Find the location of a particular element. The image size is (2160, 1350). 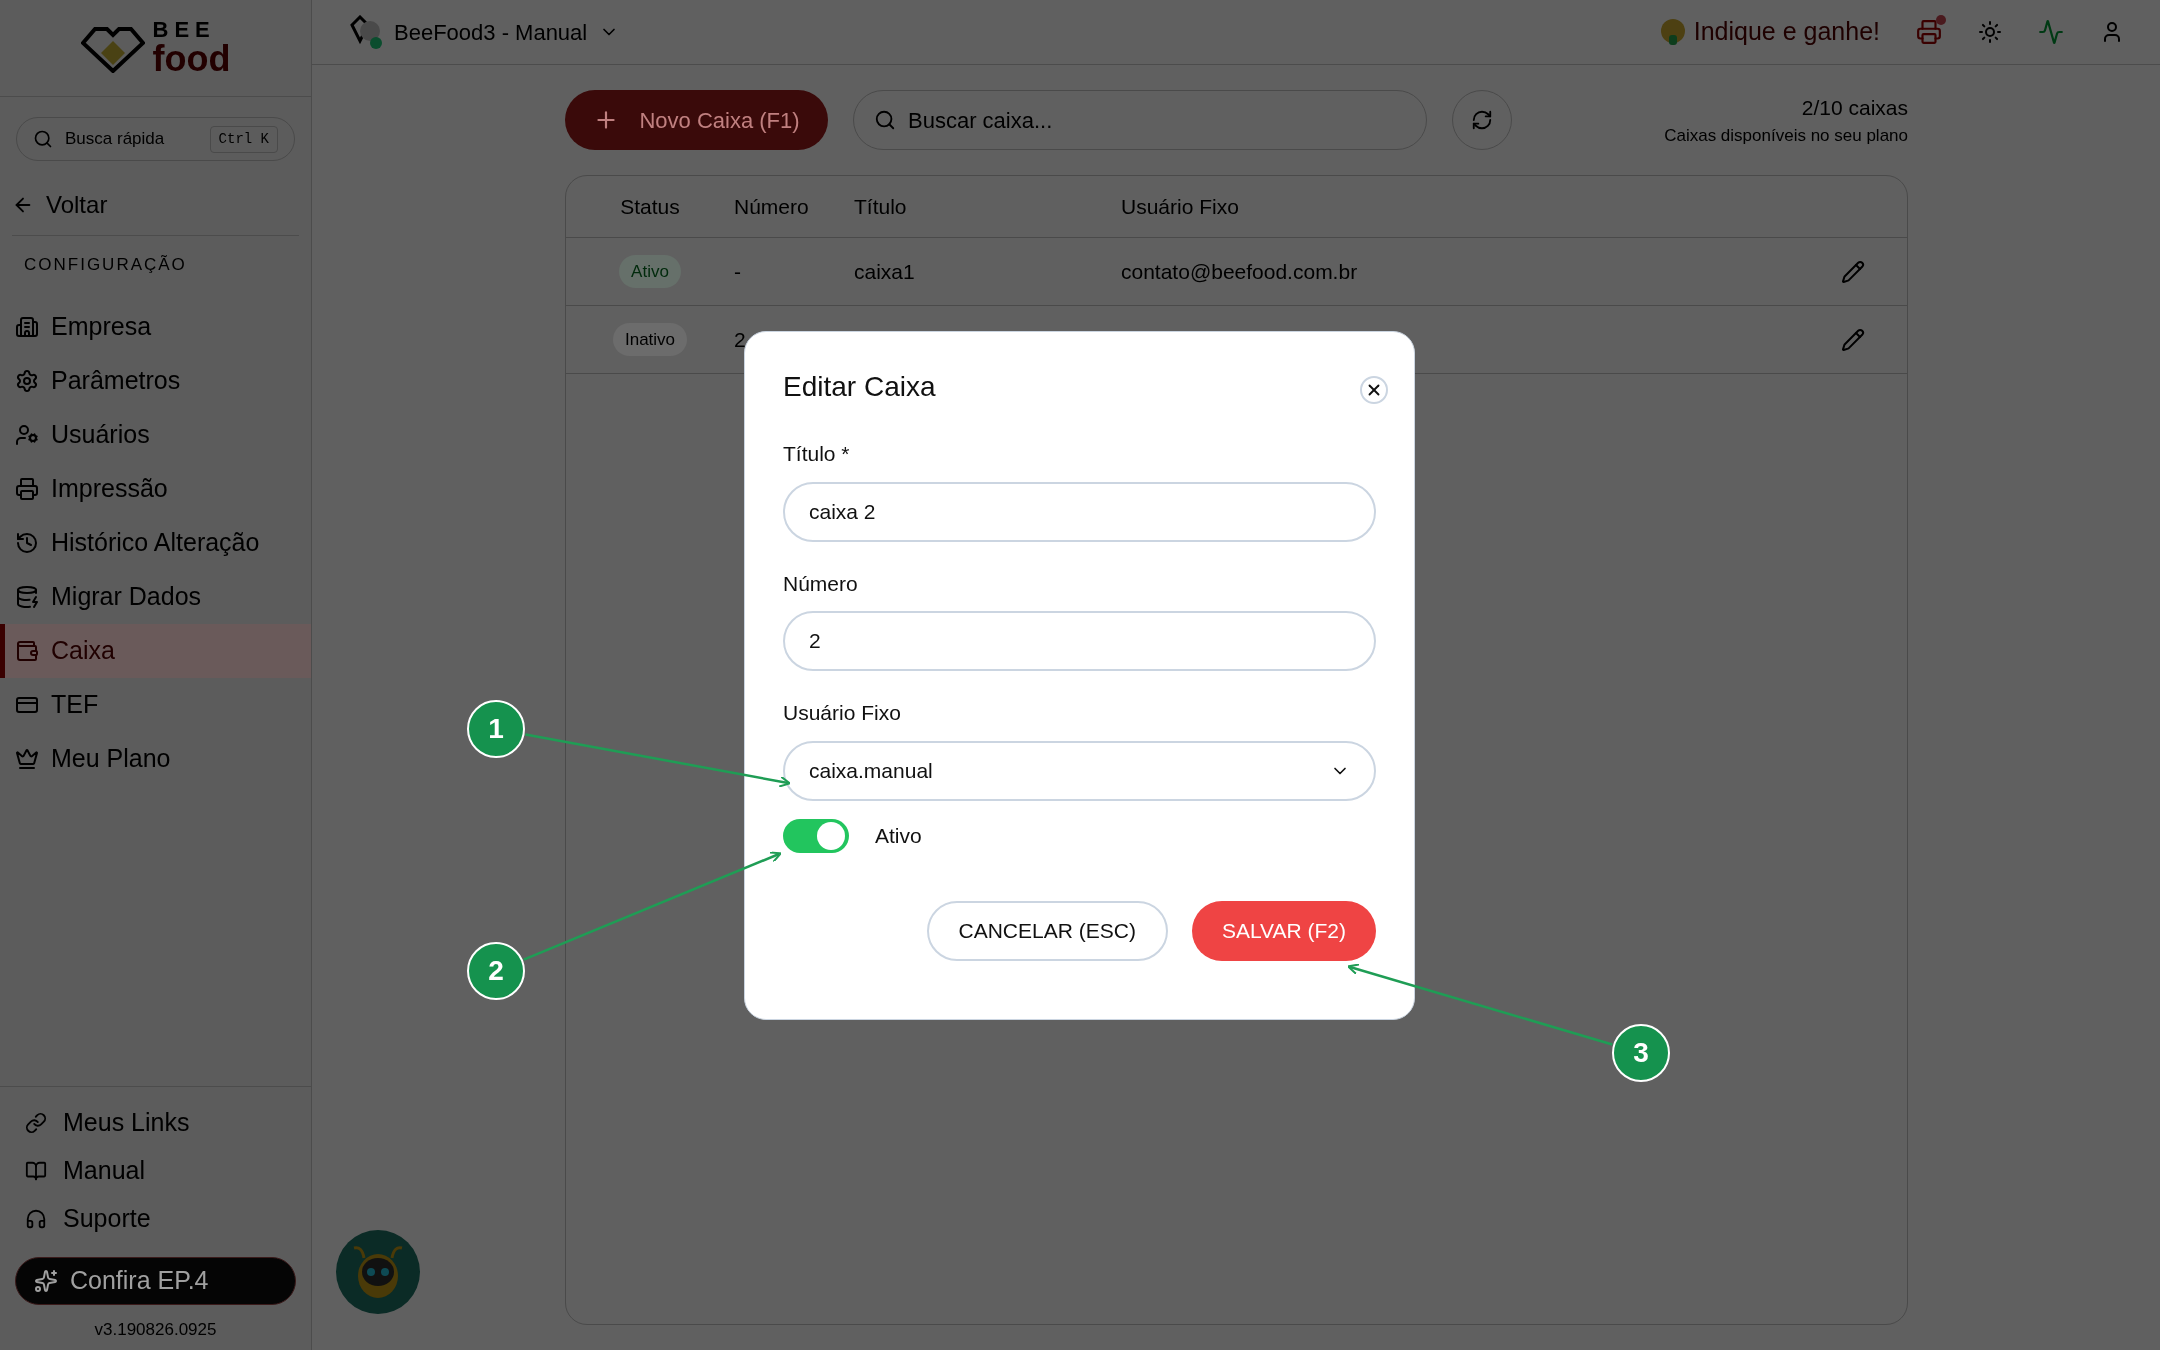

sidebar-item: Meu Plano is located at coordinates (155, 758).